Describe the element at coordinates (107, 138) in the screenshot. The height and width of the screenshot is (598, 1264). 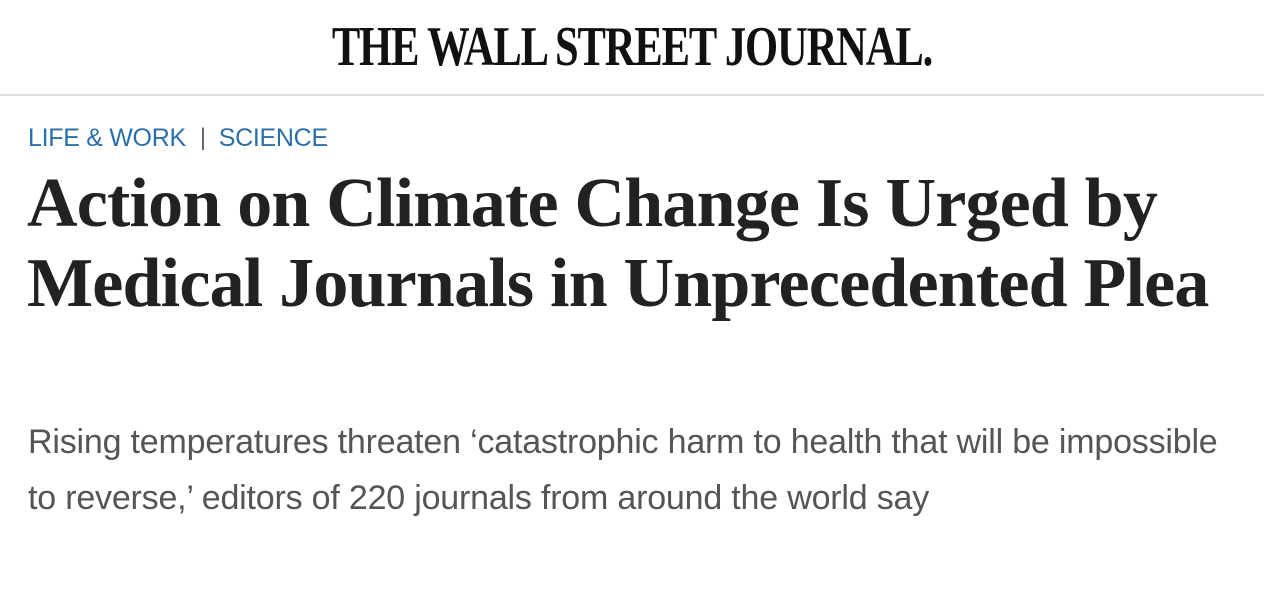
I see `breadcrumb-life-work: LIFE & WORK` at that location.